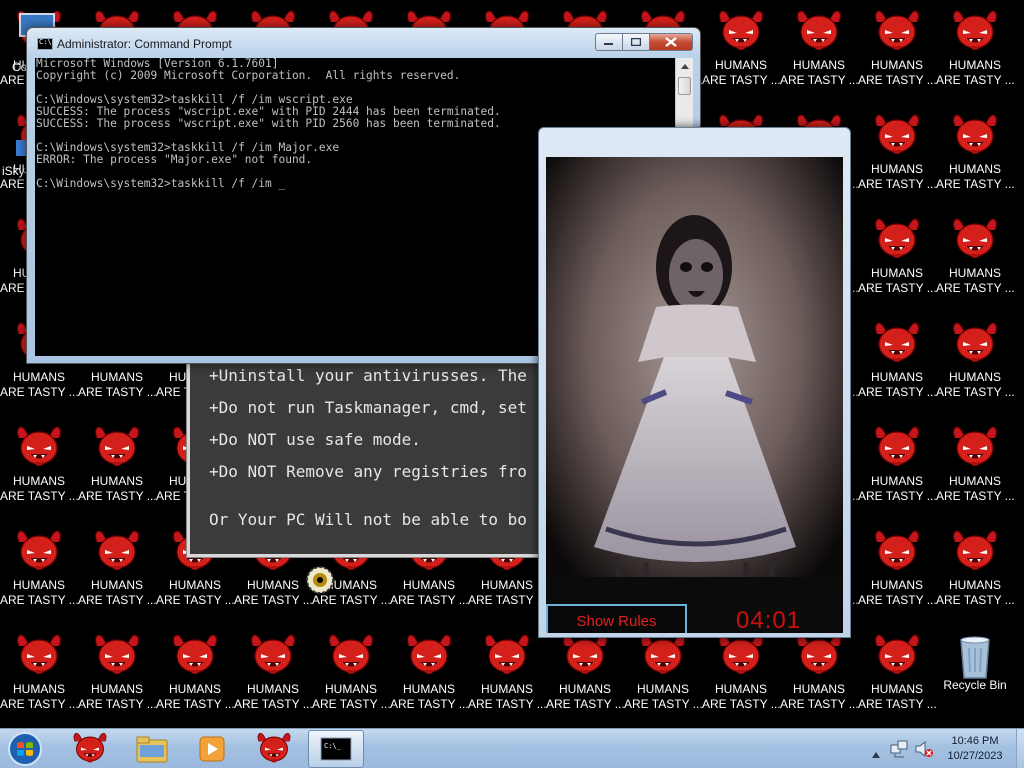  I want to click on show-rules-button: Show Rules, so click(616, 618).